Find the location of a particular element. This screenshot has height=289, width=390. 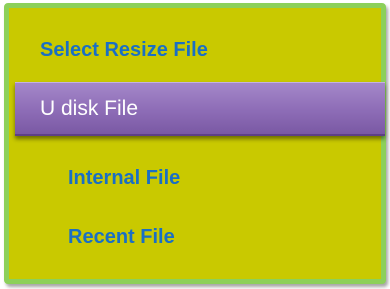

menu-item-label: U disk File is located at coordinates (89, 108).